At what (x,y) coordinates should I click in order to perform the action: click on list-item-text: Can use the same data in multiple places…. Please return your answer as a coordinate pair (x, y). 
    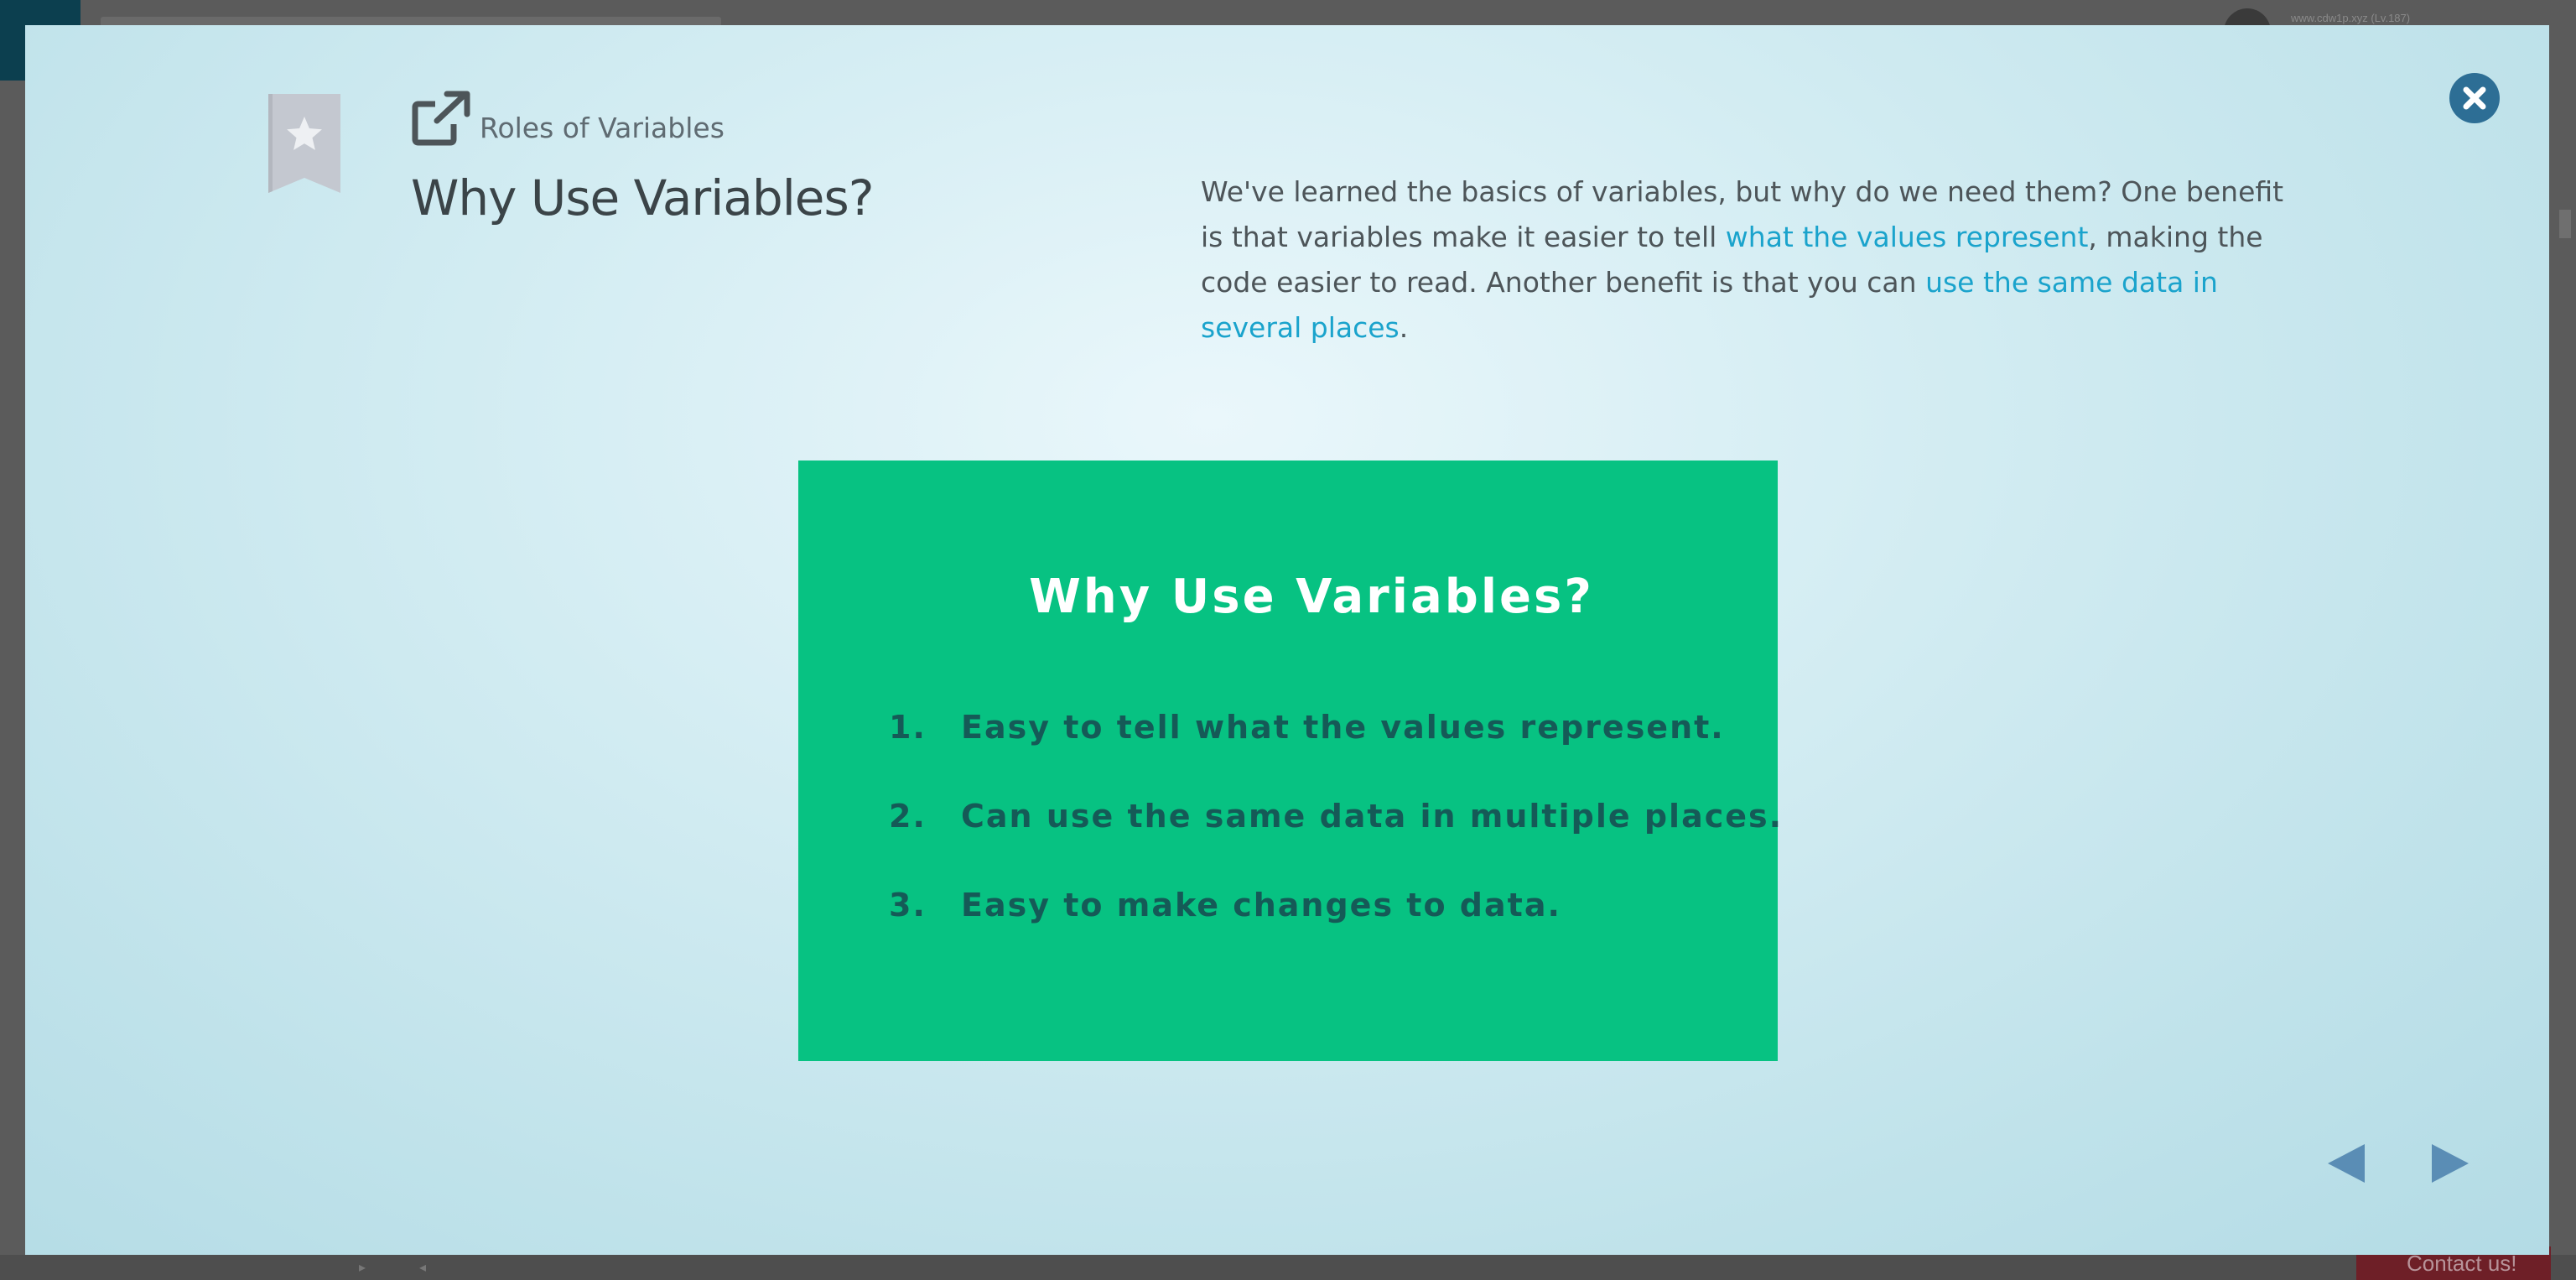
    Looking at the image, I should click on (1372, 816).